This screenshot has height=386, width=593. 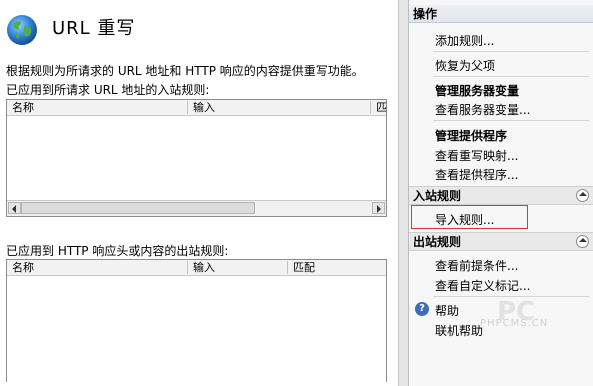 I want to click on scroll-thumb, so click(x=138, y=208).